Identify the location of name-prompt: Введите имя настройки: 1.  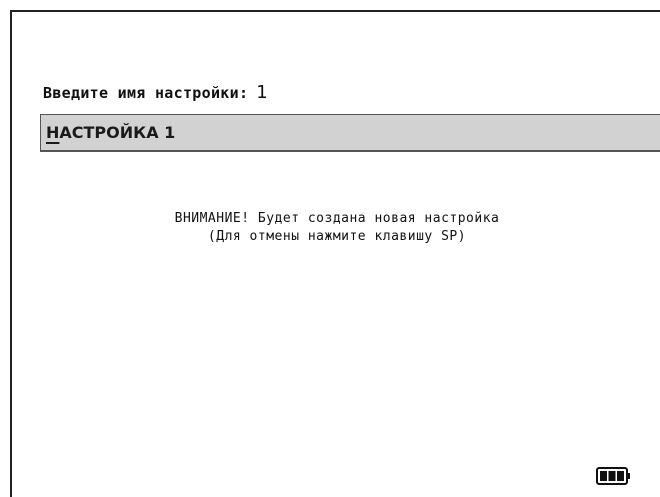
(155, 92).